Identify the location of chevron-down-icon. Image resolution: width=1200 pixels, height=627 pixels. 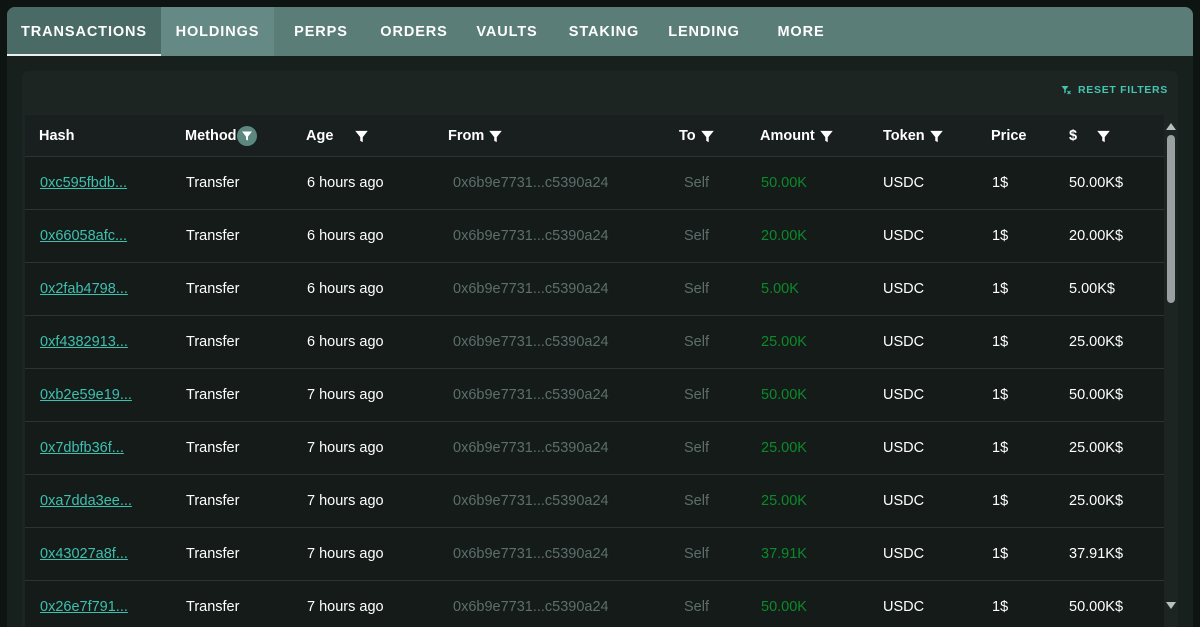
(1171, 605).